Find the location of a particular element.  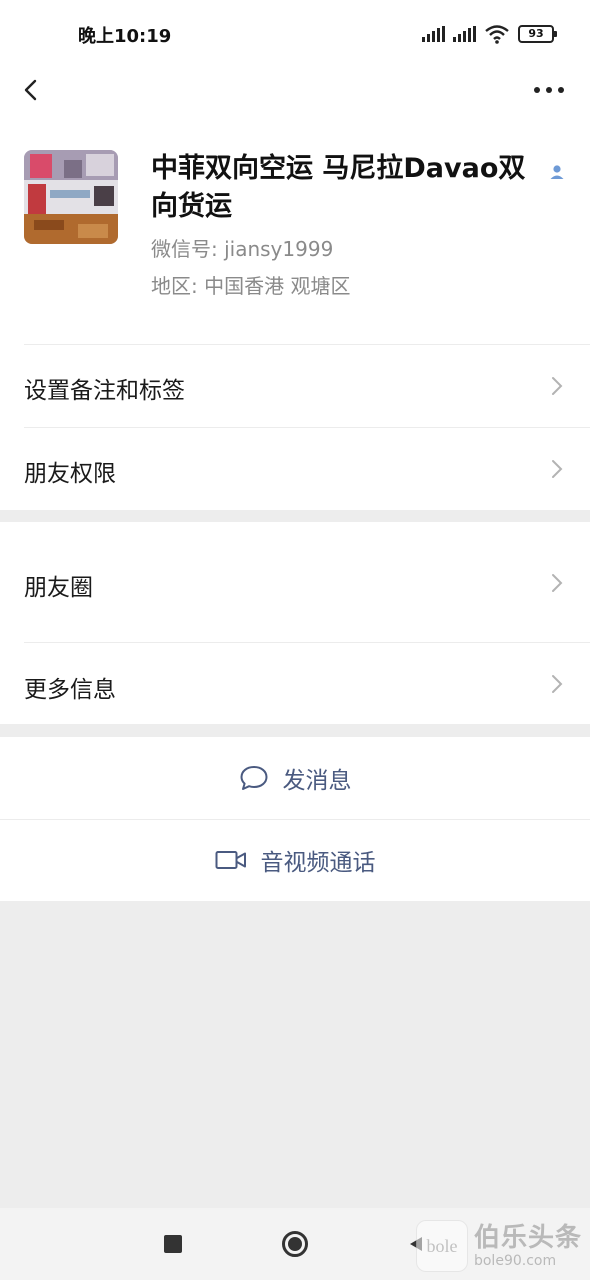

watermark-title: 伯乐头条 is located at coordinates (527, 1238).